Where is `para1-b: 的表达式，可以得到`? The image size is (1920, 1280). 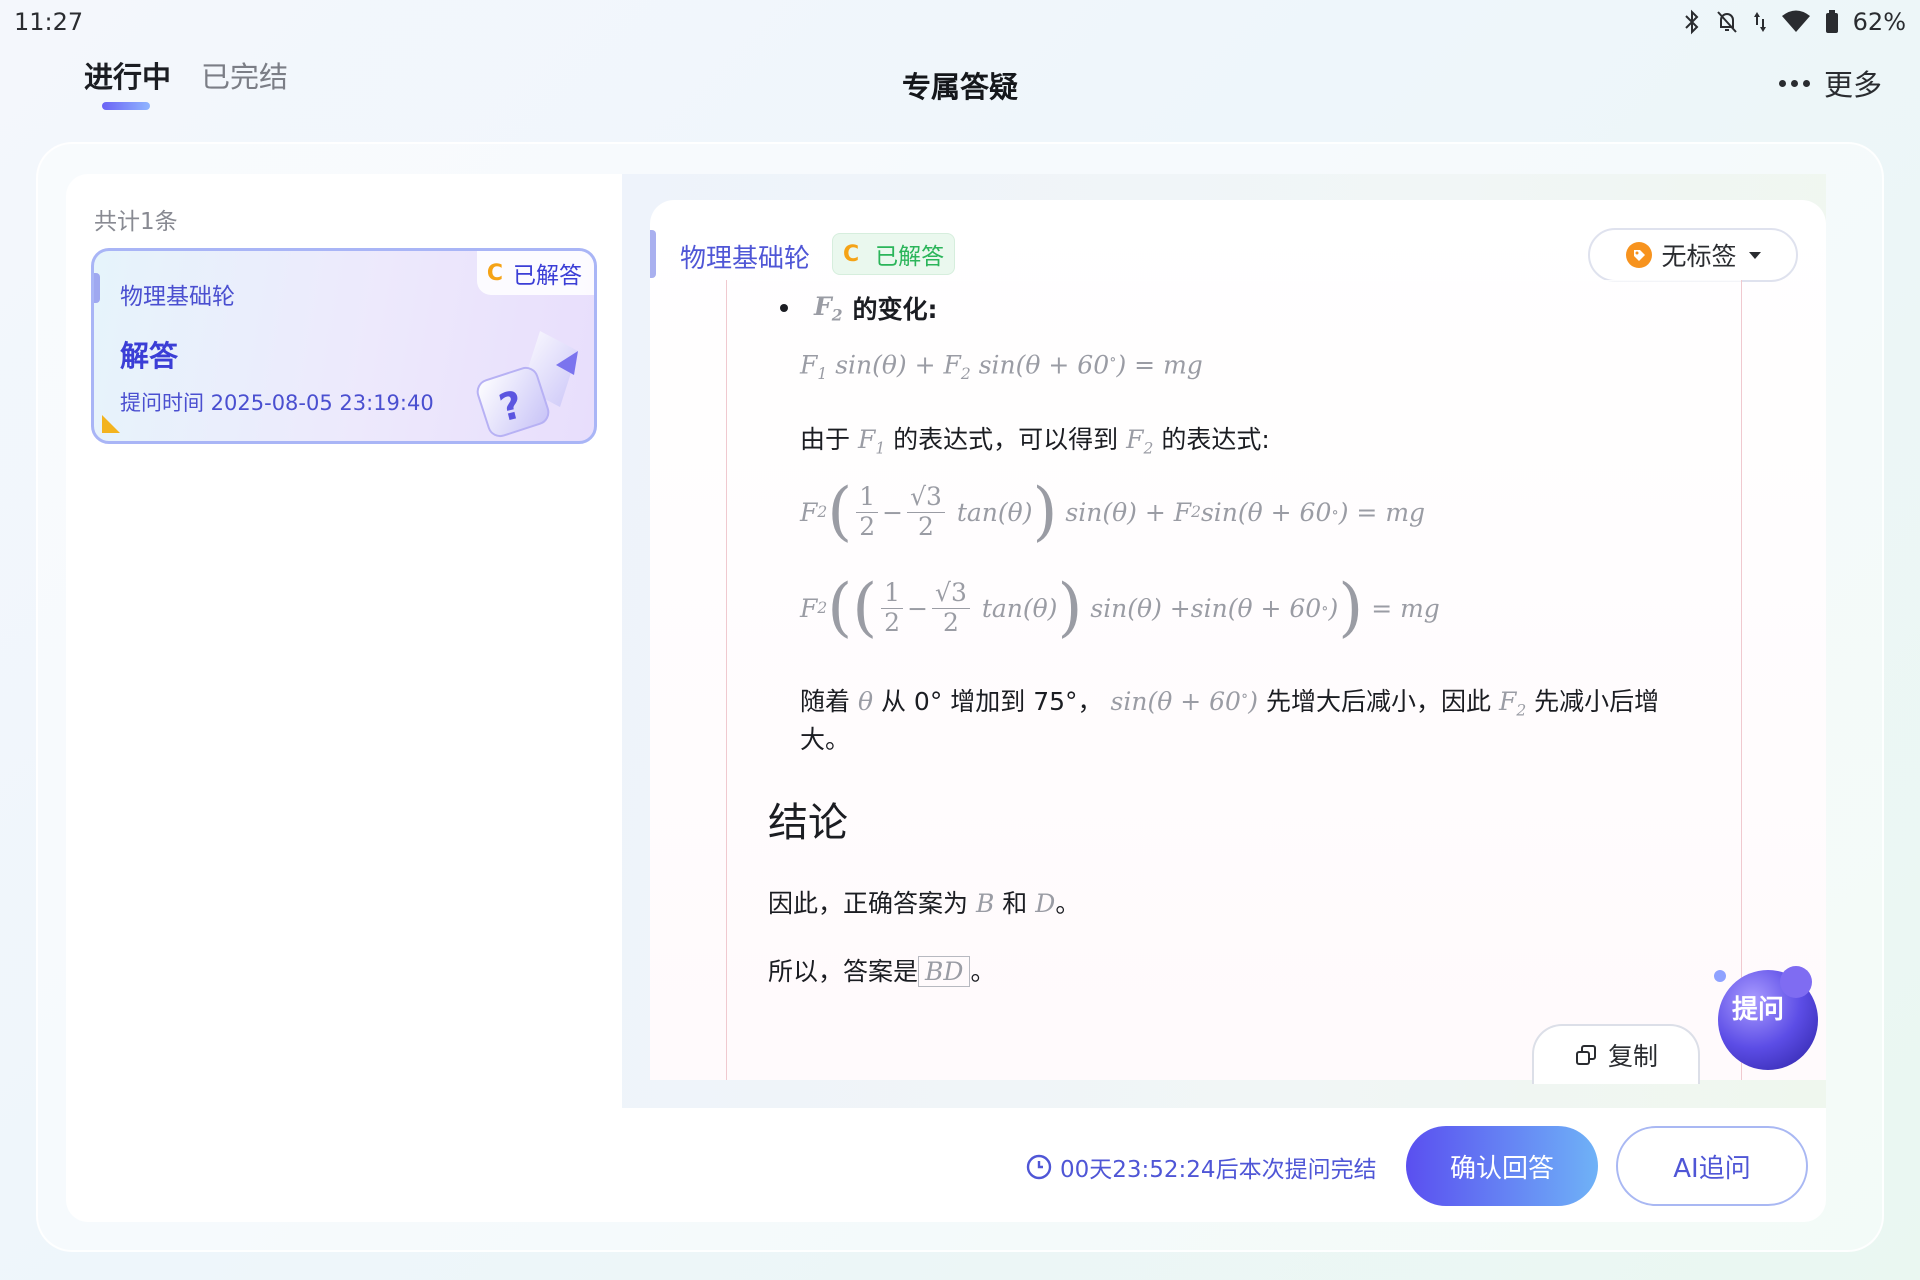
para1-b: 的表达式，可以得到 is located at coordinates (1006, 439).